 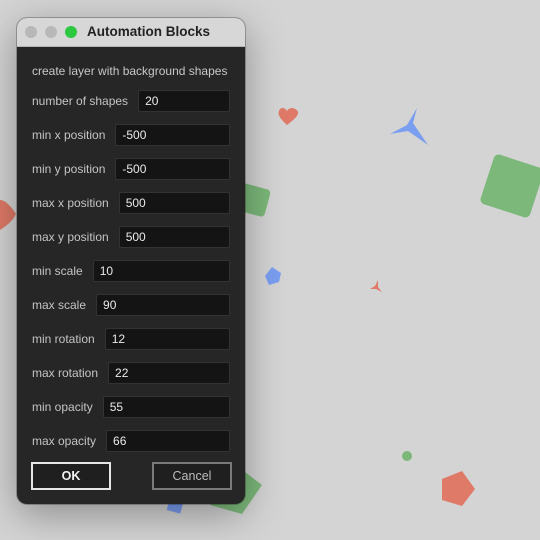 What do you see at coordinates (8, 215) in the screenshot?
I see `heart-left-shape` at bounding box center [8, 215].